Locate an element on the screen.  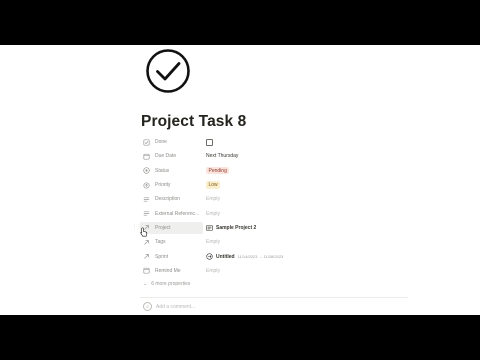
done-checkbox is located at coordinates (209, 142).